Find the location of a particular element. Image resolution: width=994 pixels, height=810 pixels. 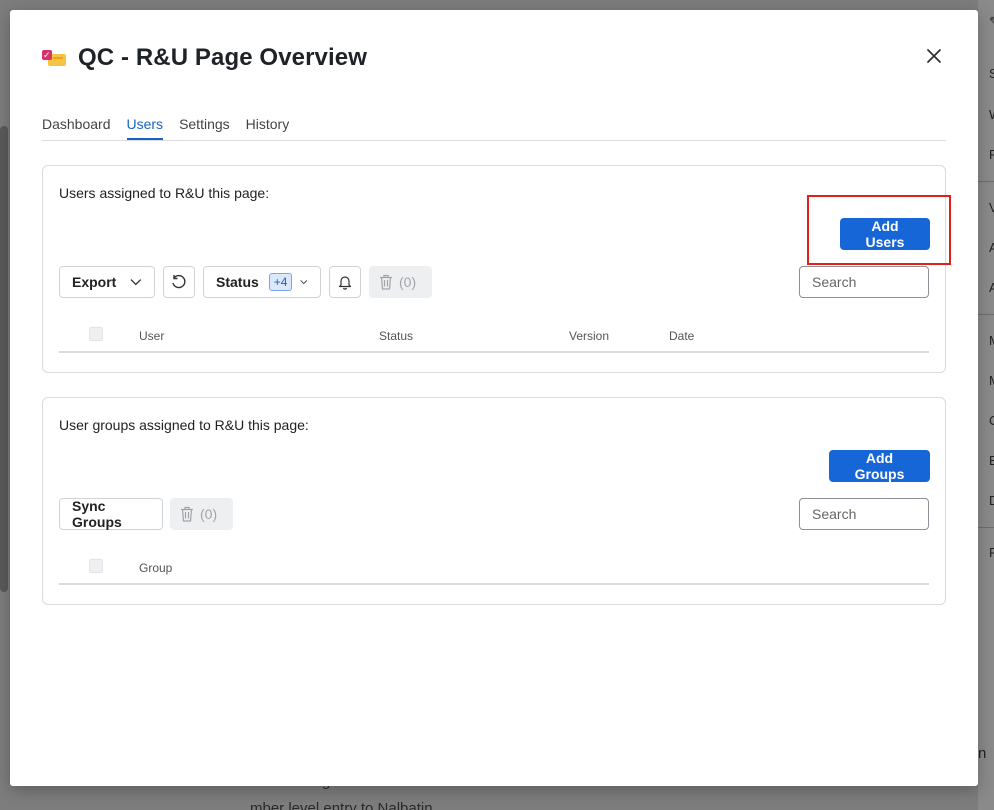

add-users-button: Add Users is located at coordinates (885, 234).